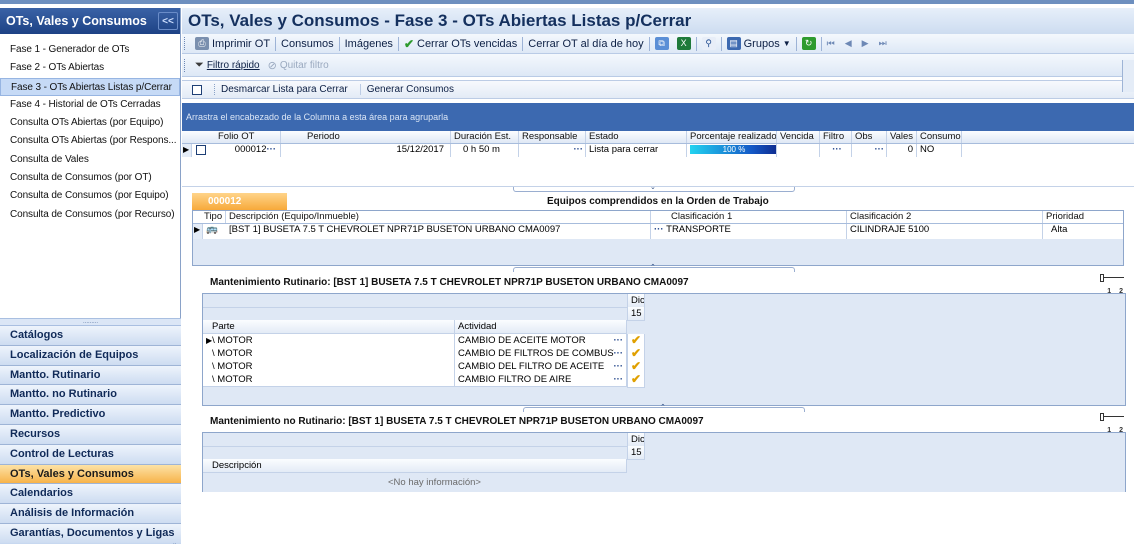  What do you see at coordinates (90, 86) in the screenshot?
I see `sidebar-item-fase3: Fase 3 - OTs Abiertas Listas p/Cerrar` at bounding box center [90, 86].